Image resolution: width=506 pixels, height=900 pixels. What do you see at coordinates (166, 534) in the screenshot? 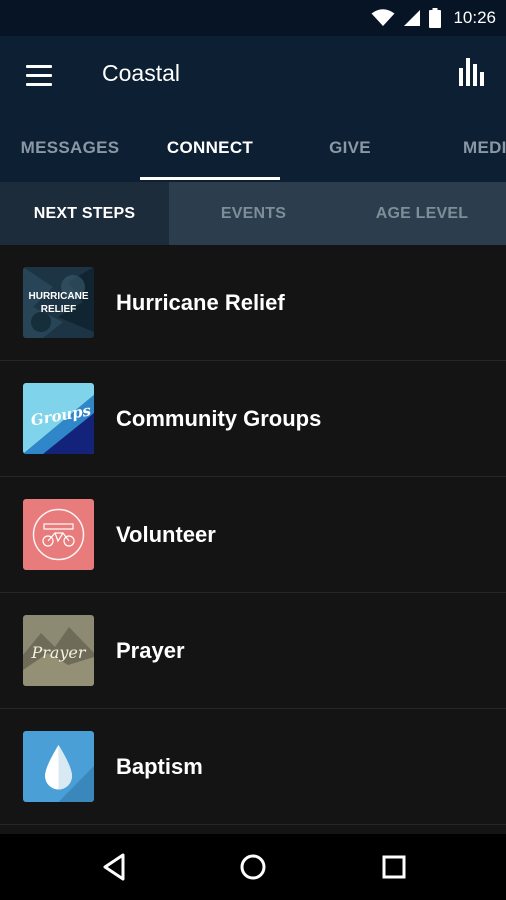
I see `item-label: Volunteer` at bounding box center [166, 534].